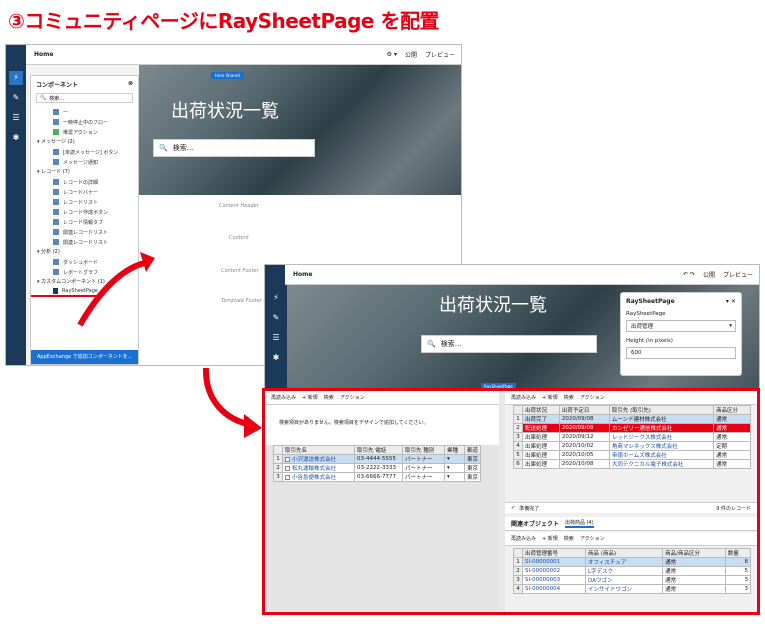 The image size is (765, 626). I want to click on column-header: 商品/商品区分, so click(694, 553).